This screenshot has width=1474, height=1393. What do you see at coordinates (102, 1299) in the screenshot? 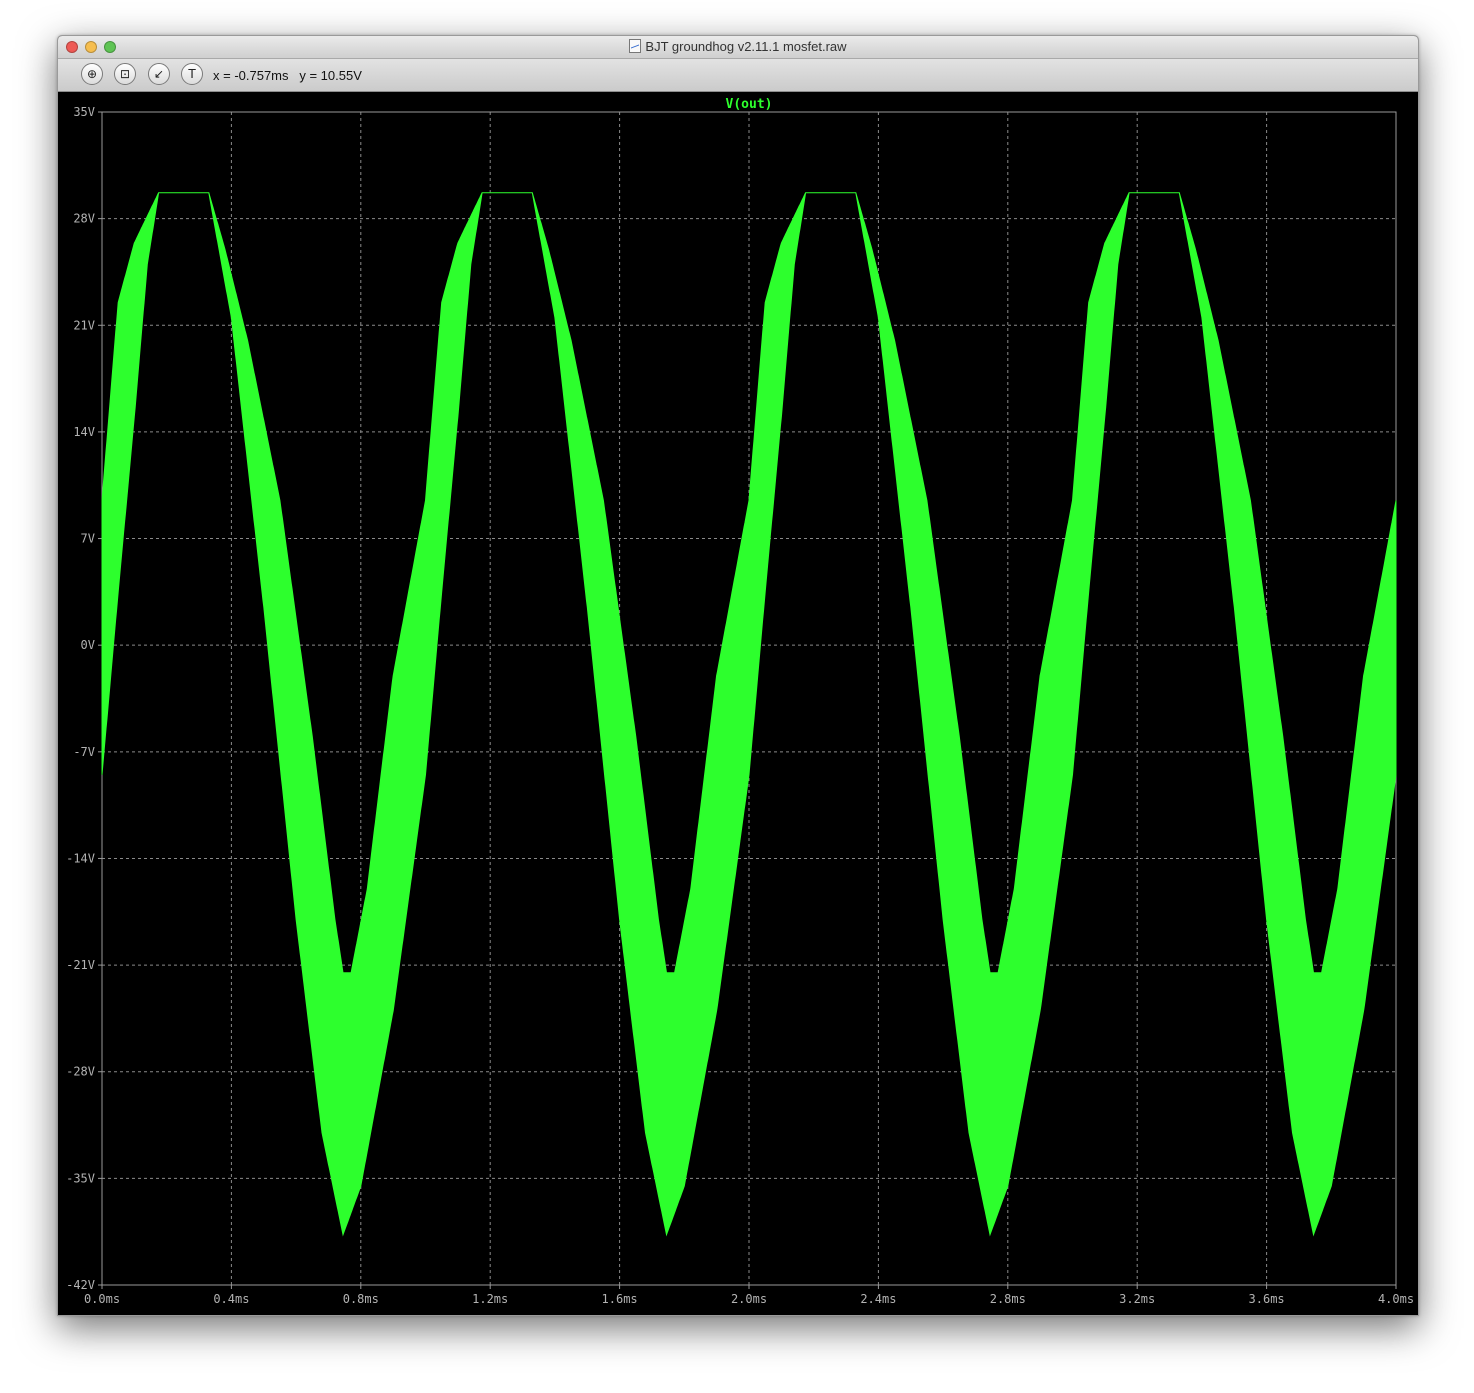
I see `x-tick-label: 0.0ms` at bounding box center [102, 1299].